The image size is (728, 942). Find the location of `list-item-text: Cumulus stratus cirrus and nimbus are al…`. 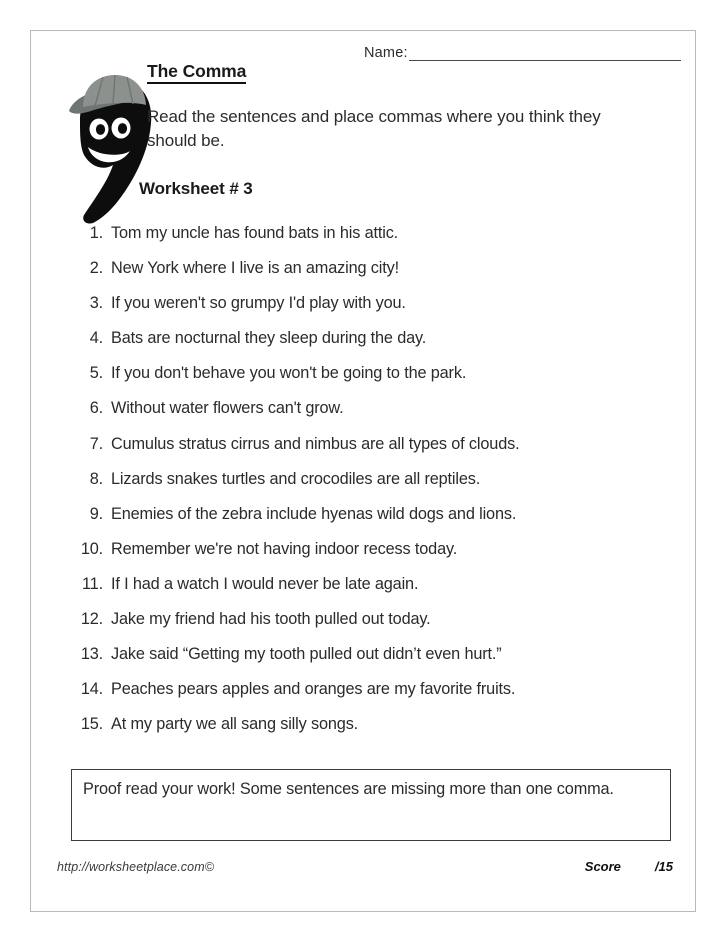

list-item-text: Cumulus stratus cirrus and nimbus are al… is located at coordinates (315, 443).